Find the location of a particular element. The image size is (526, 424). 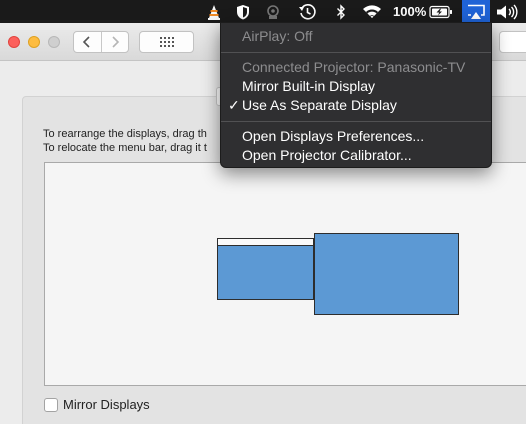

minimize-button is located at coordinates (34, 42).